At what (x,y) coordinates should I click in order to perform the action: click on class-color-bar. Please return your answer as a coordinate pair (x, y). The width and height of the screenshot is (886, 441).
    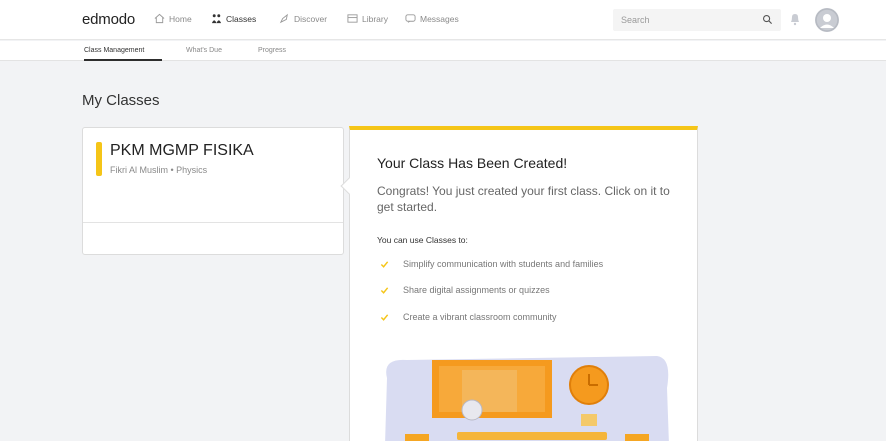
    Looking at the image, I should click on (99, 159).